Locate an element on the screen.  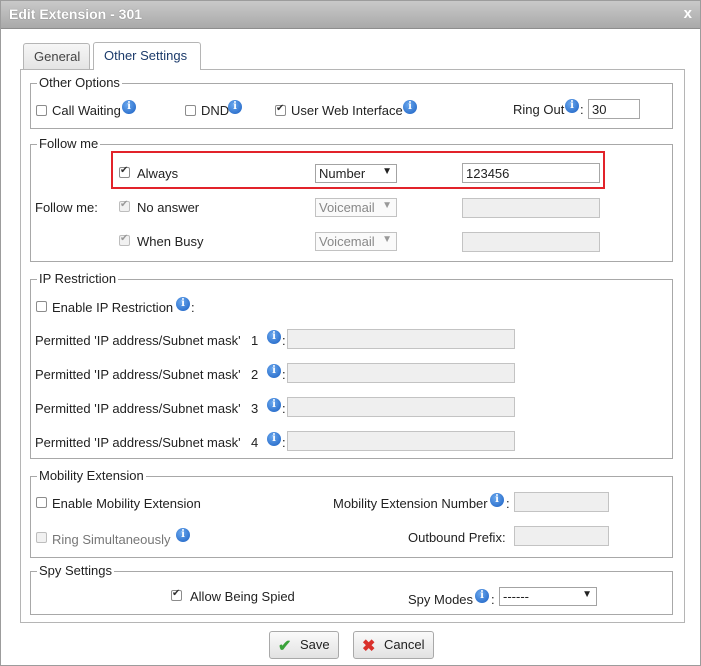
always-type-select: Number ▼ is located at coordinates (356, 173).